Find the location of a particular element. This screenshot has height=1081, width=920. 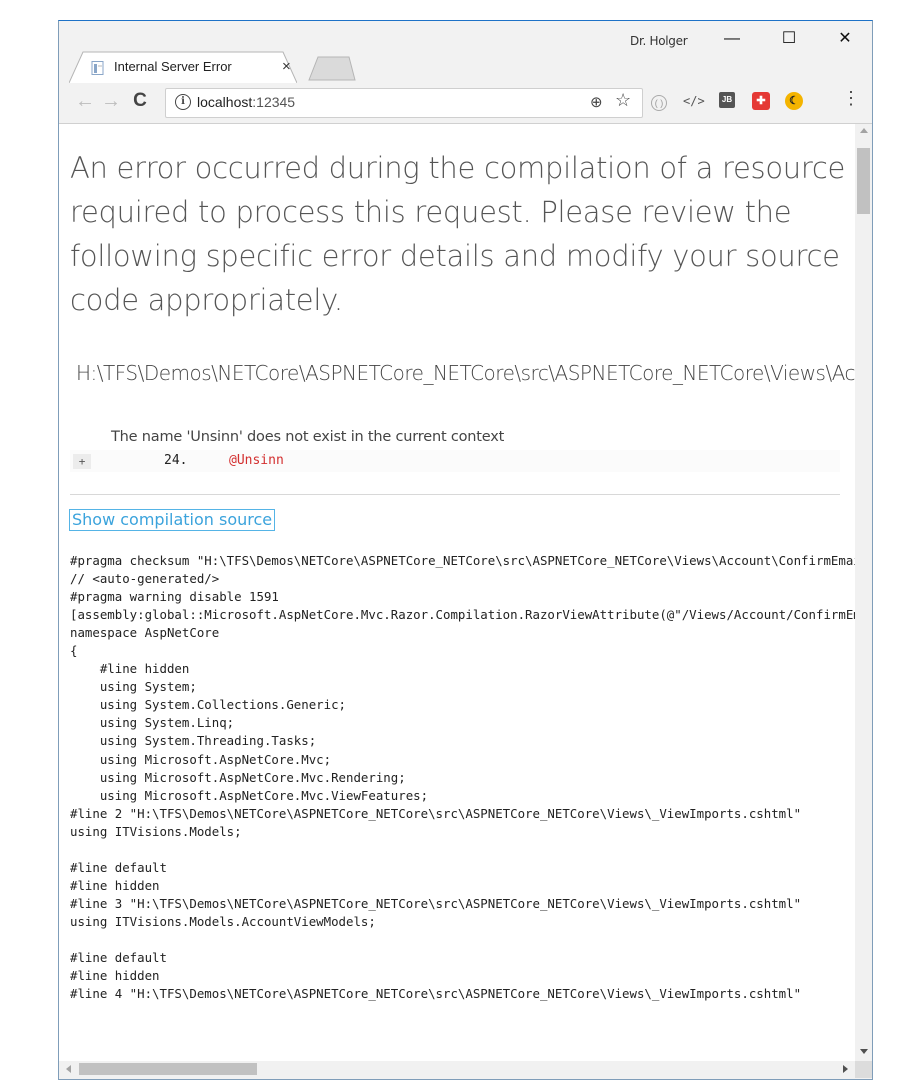

error-source-line: + 24. @Unsinn is located at coordinates (455, 461).